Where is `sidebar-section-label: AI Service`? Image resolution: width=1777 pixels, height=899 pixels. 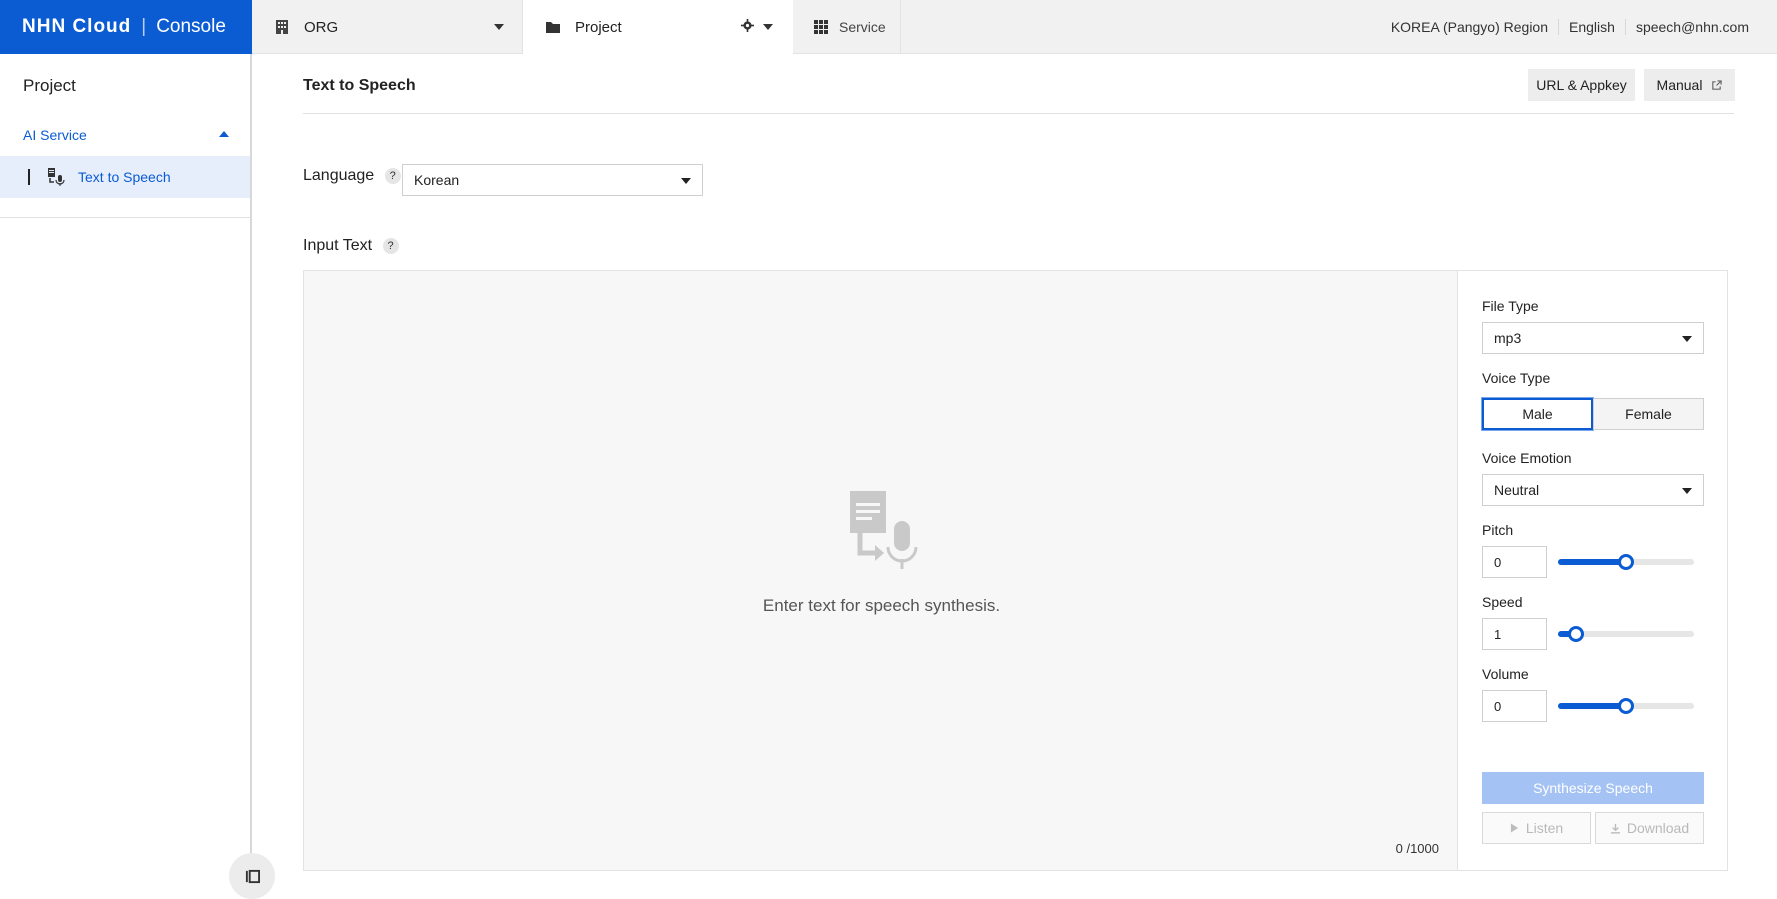 sidebar-section-label: AI Service is located at coordinates (55, 135).